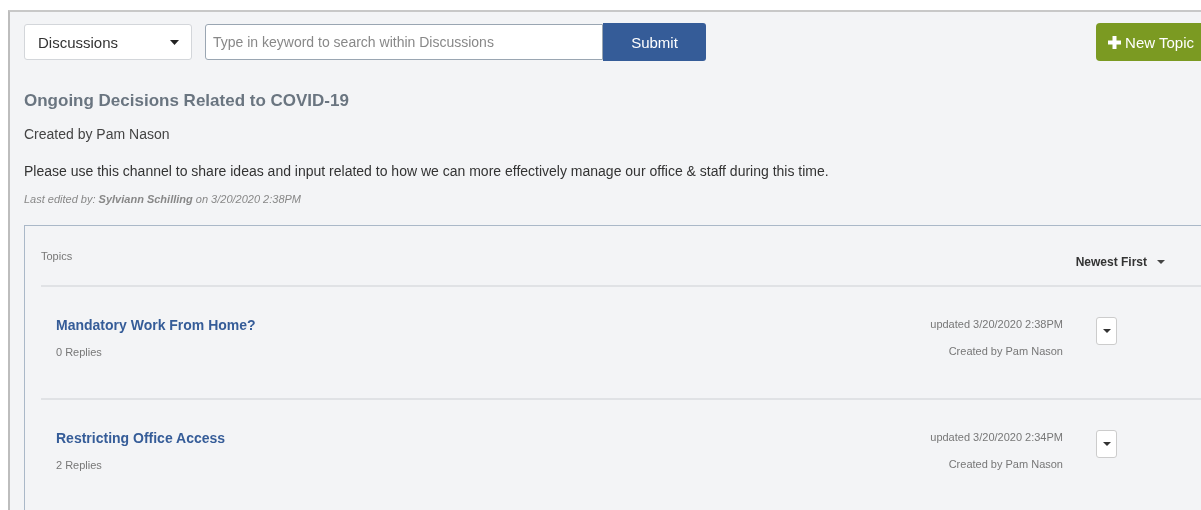  I want to click on search-field: Type in keyword to search within Discussions, so click(404, 42).